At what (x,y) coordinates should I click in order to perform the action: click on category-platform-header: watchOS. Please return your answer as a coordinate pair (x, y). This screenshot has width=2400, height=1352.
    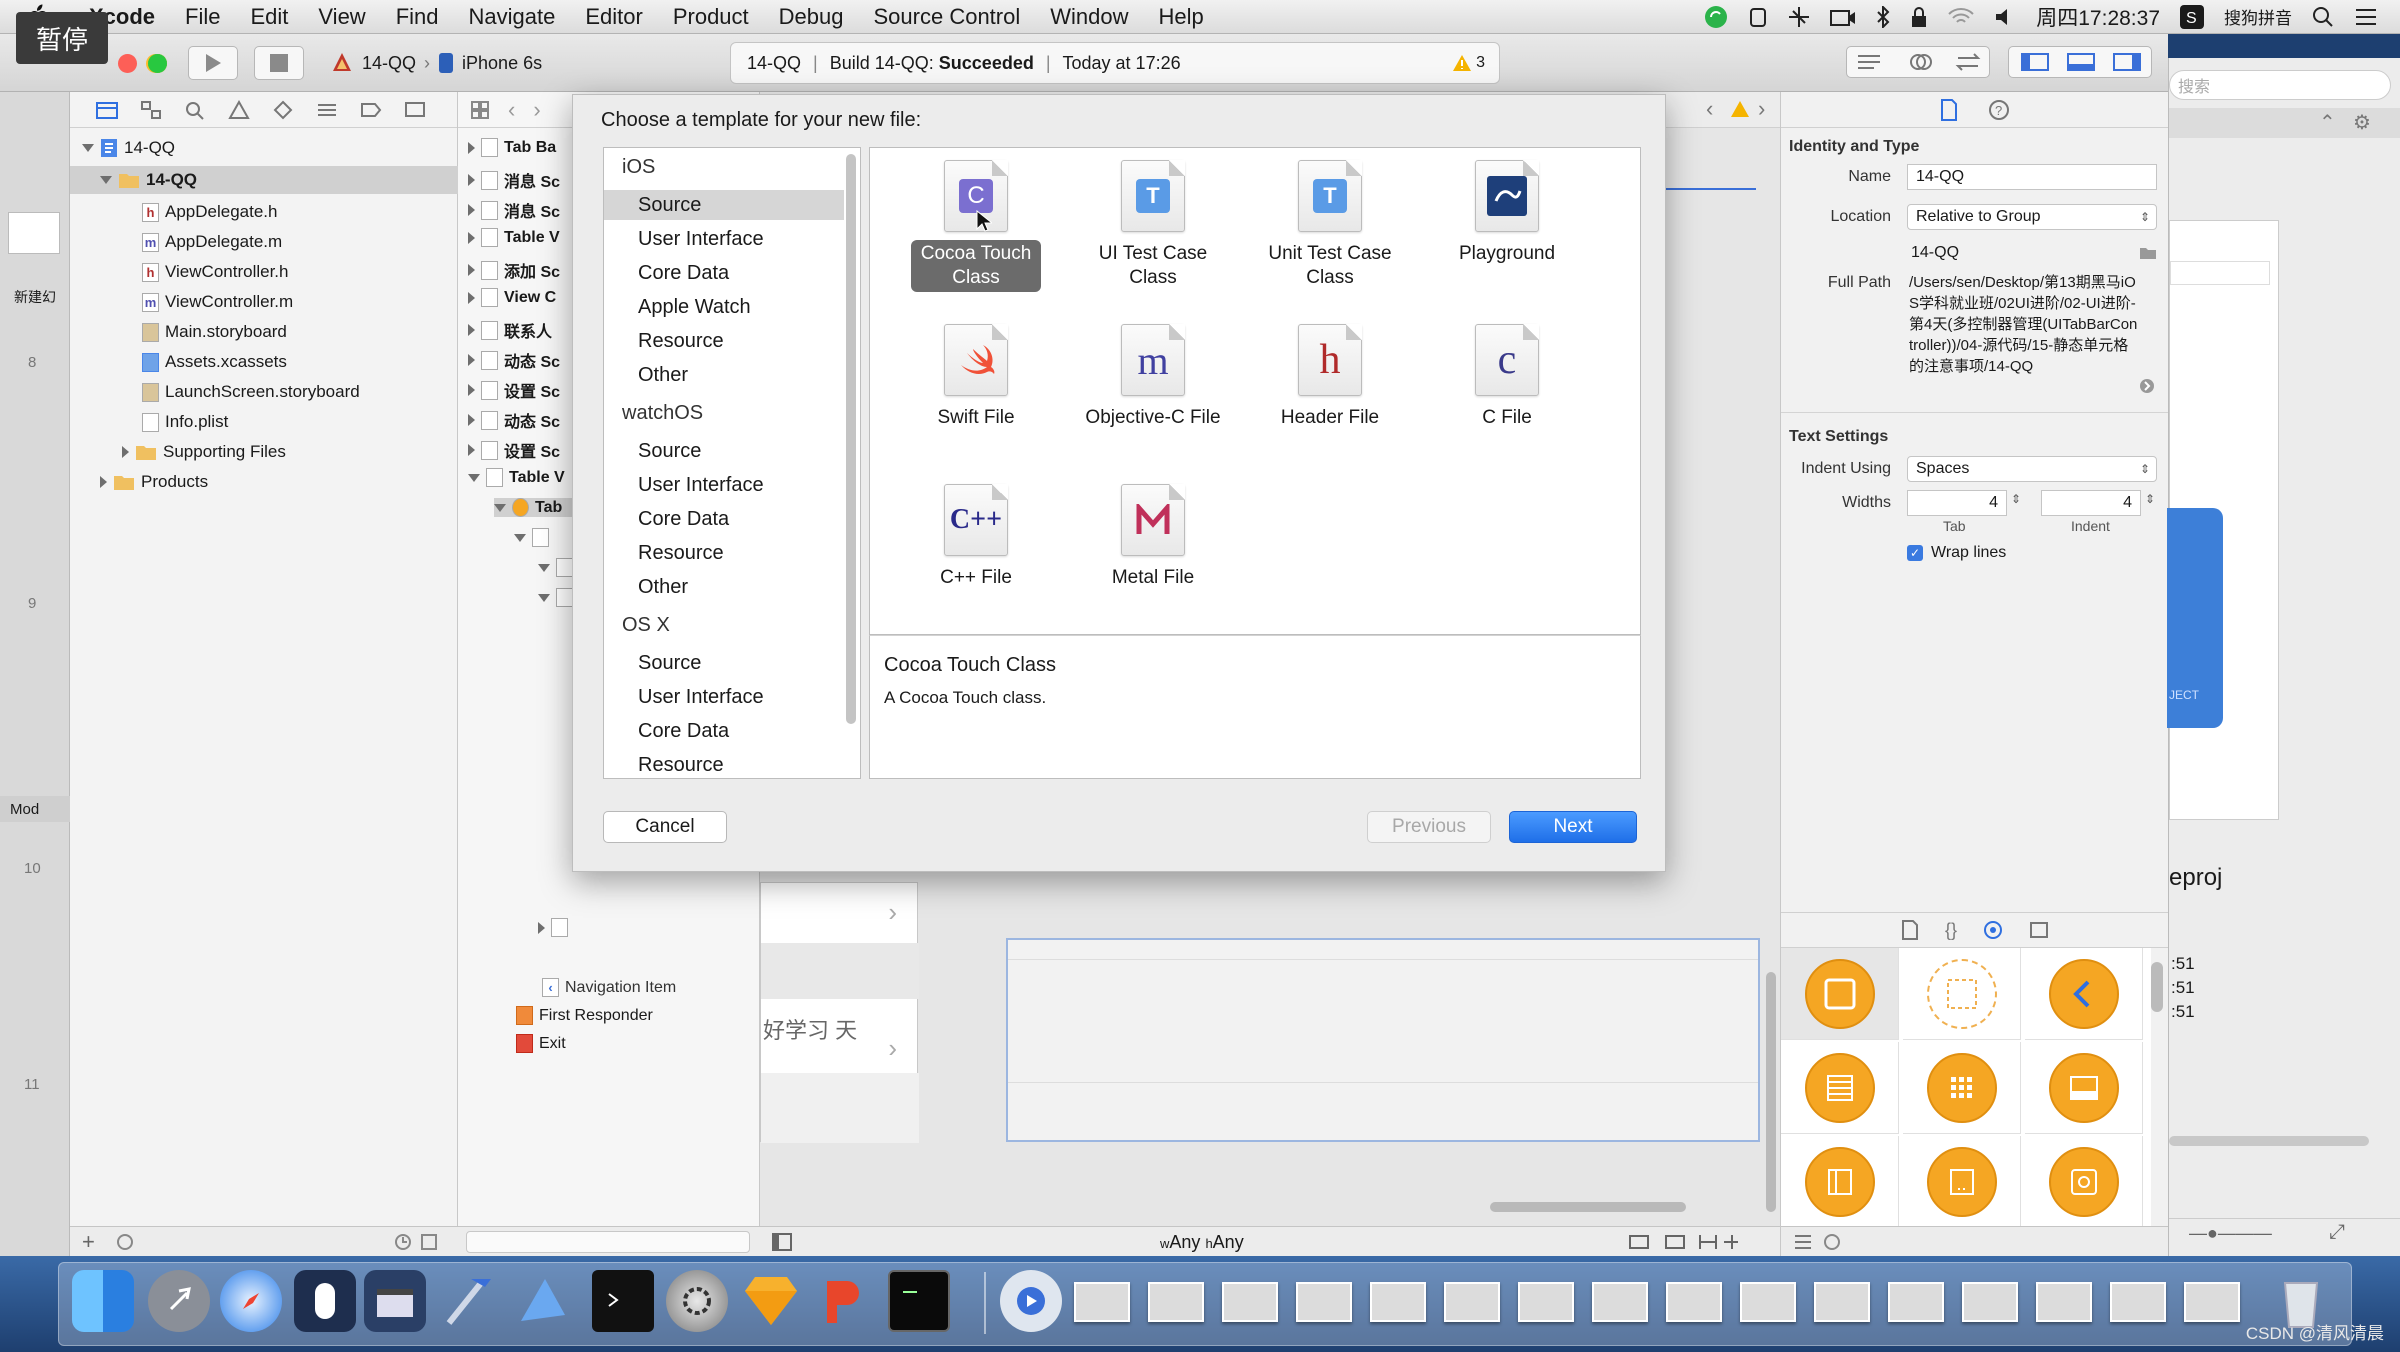
    Looking at the image, I should click on (724, 413).